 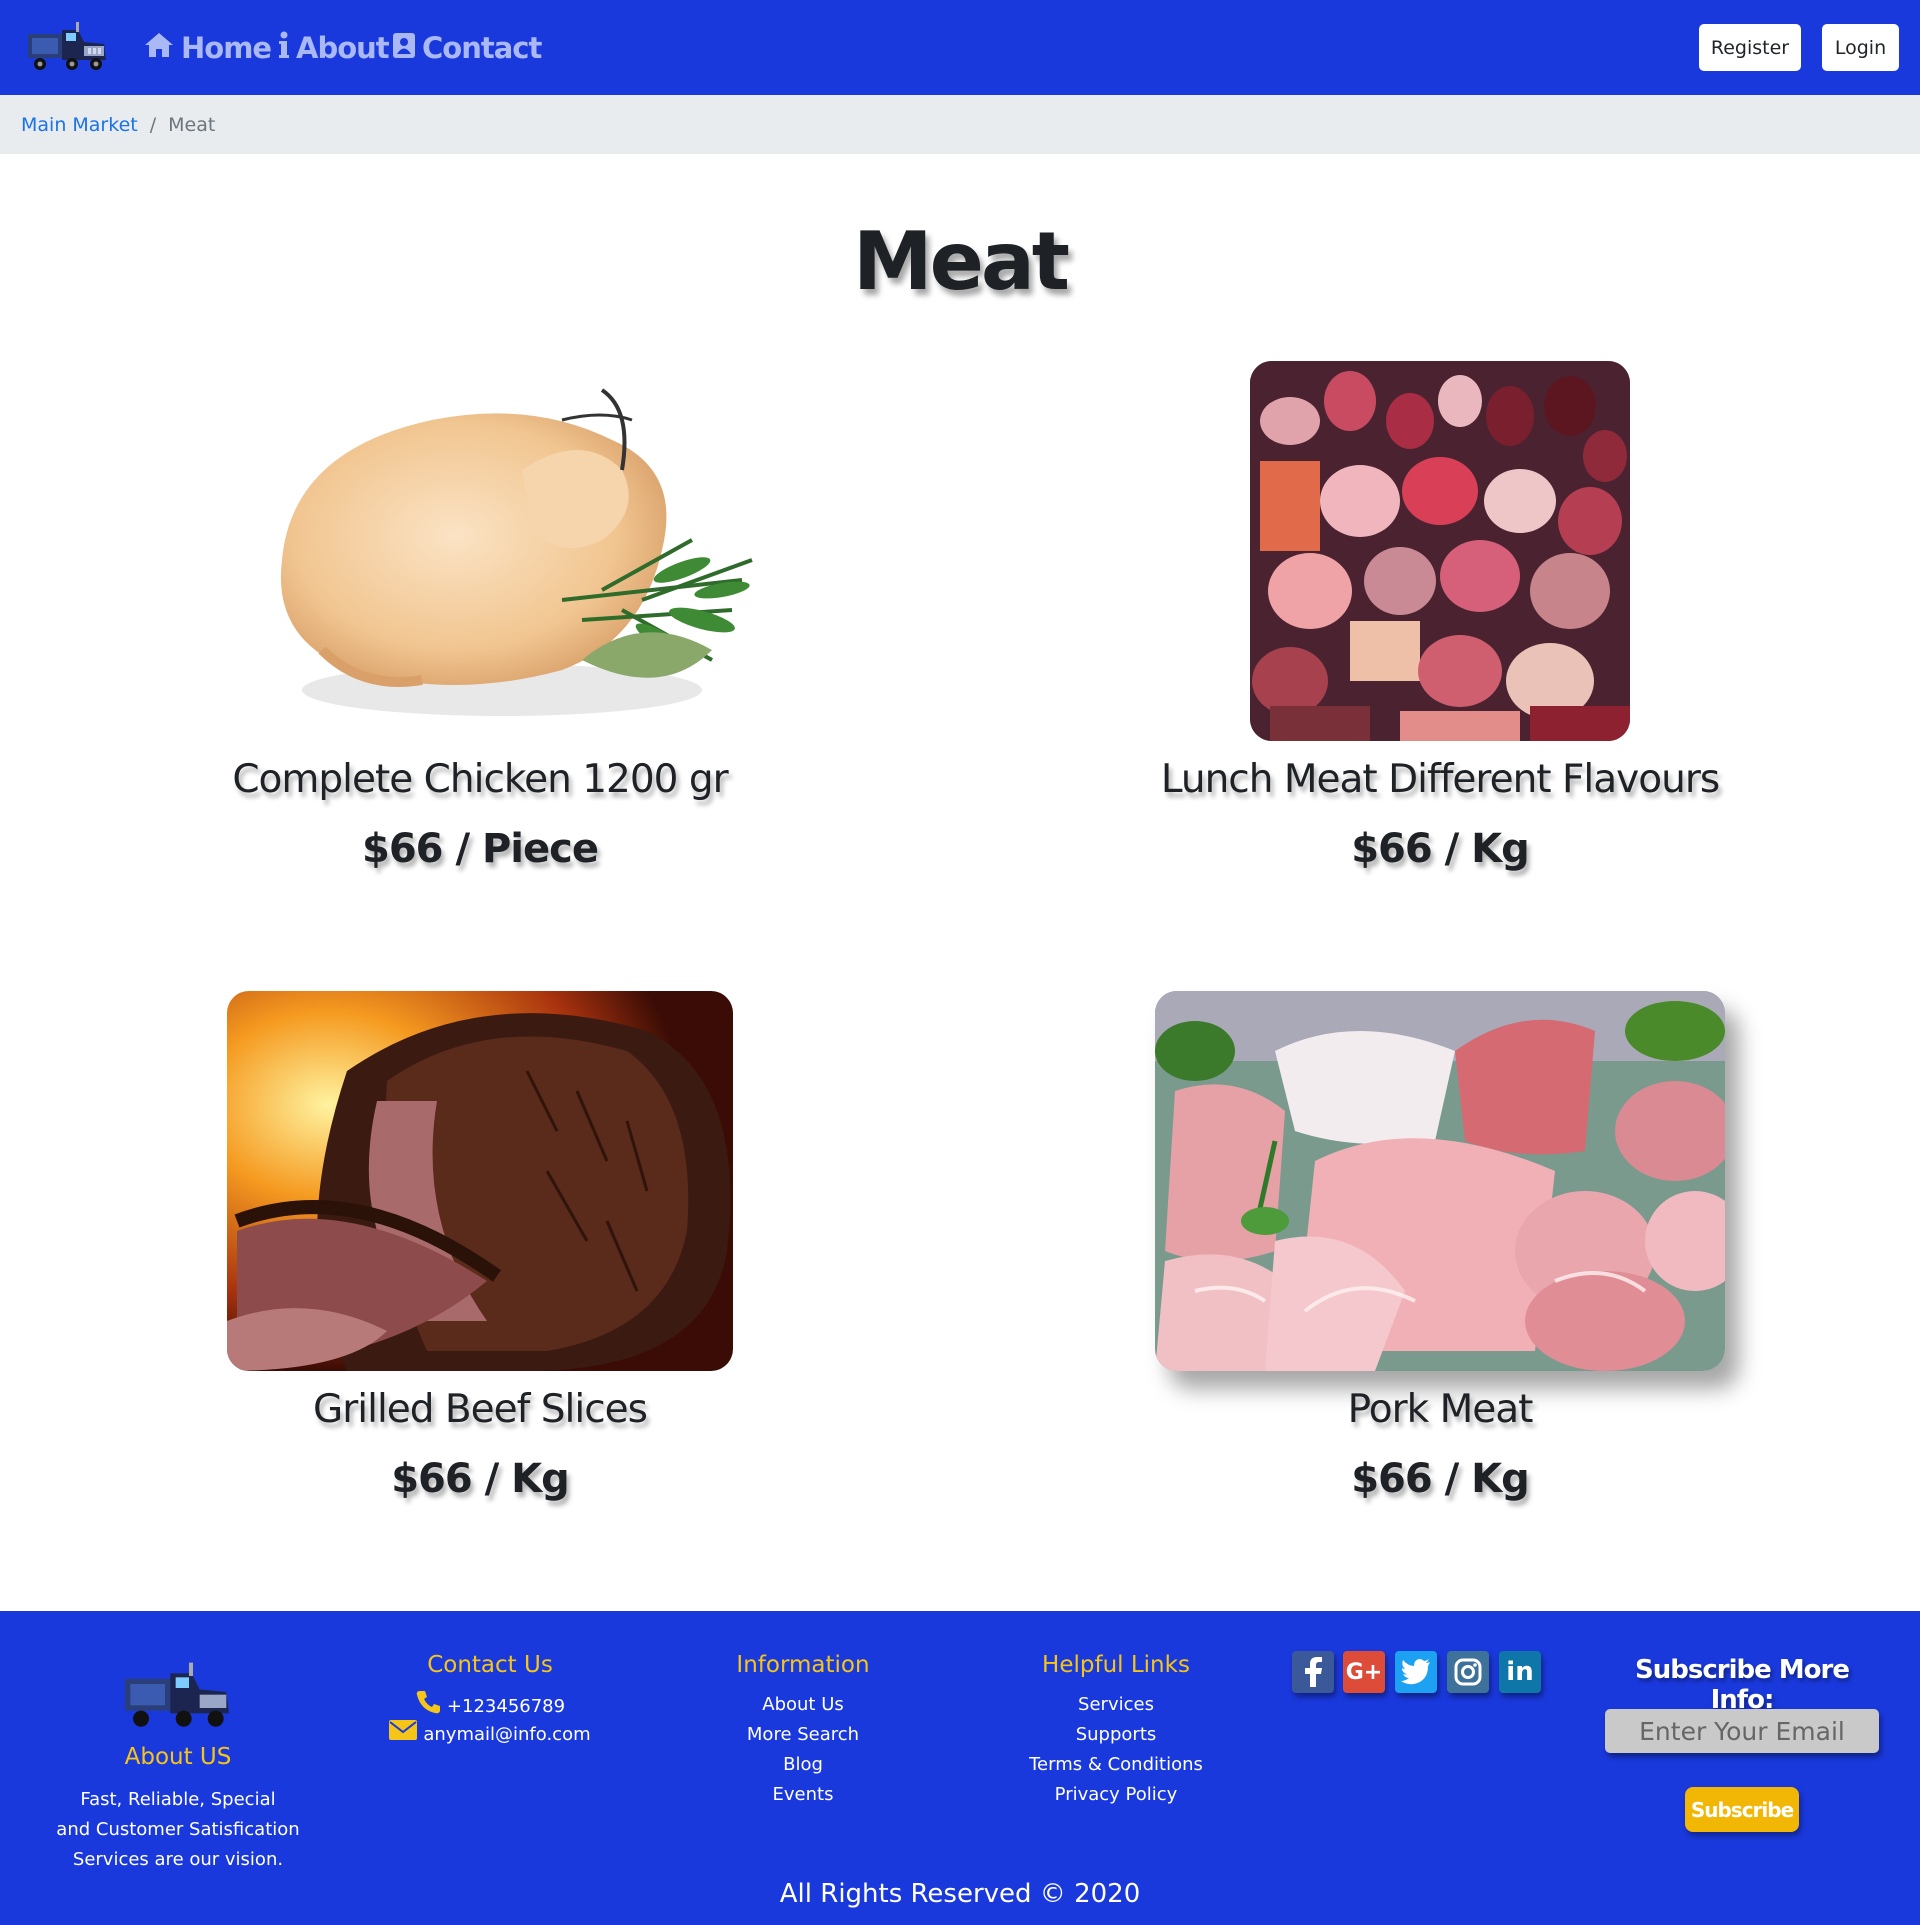 I want to click on address-card-icon, so click(x=404, y=48).